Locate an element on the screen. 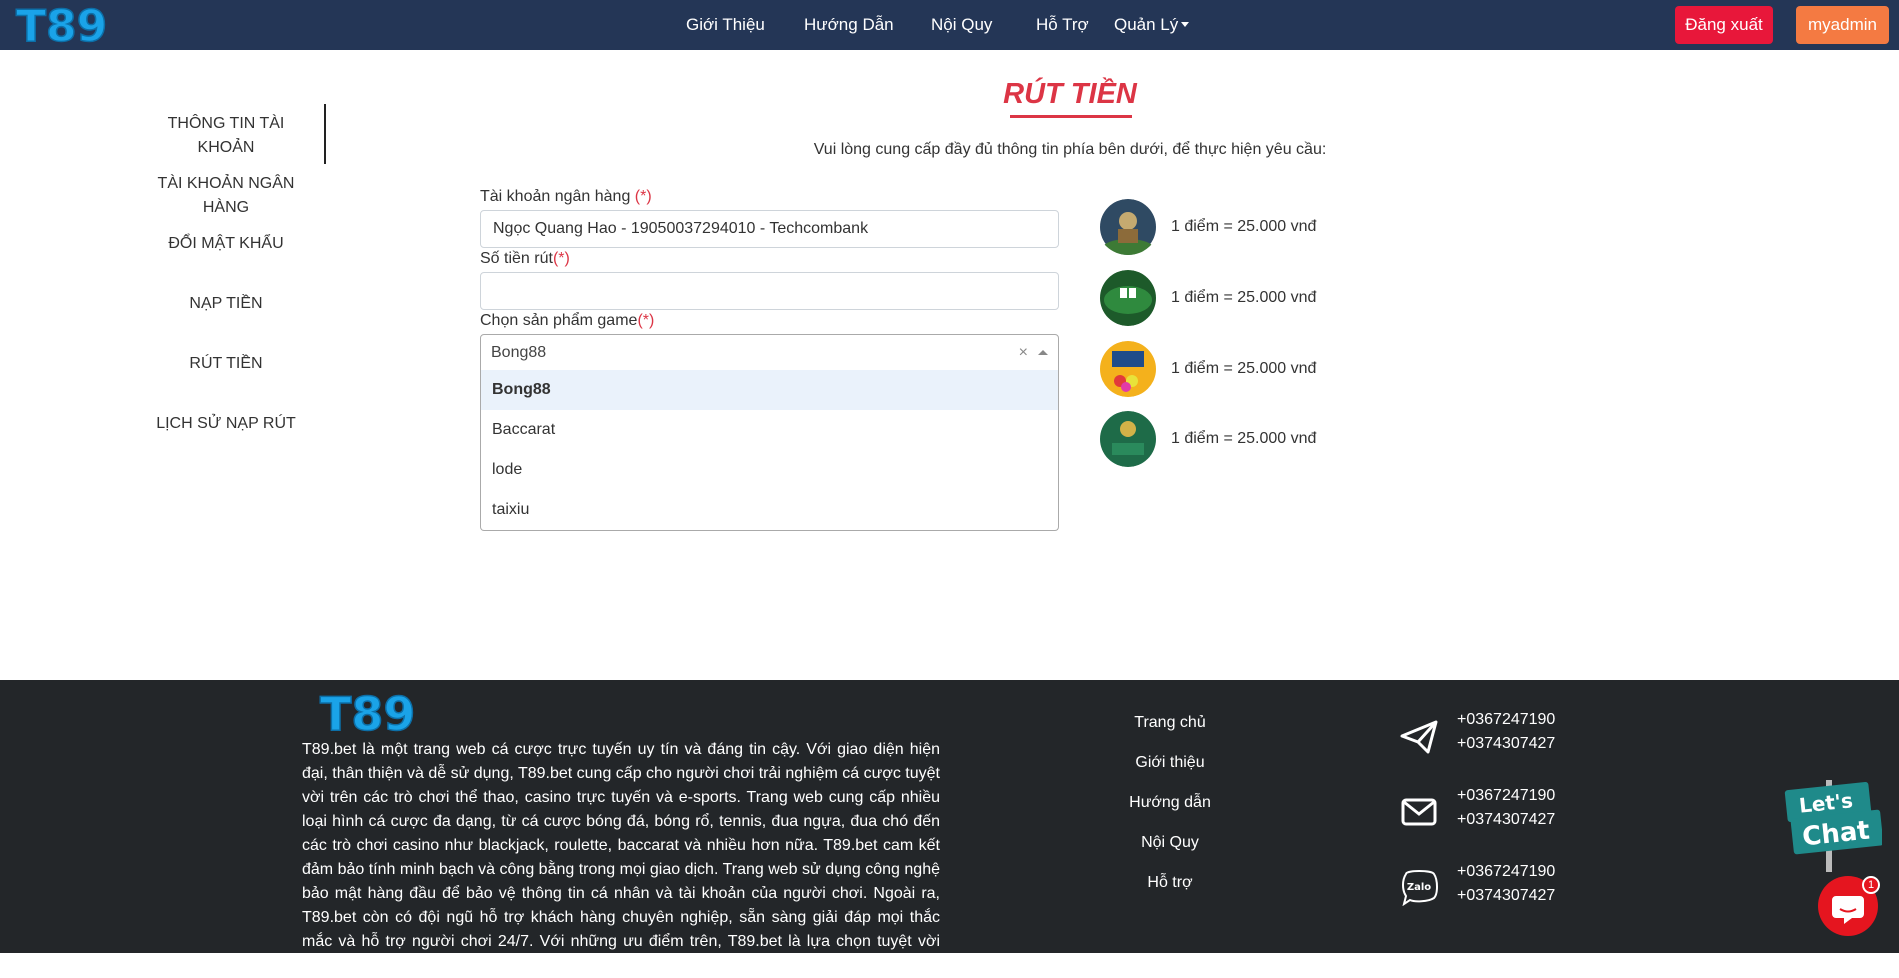  game-option: Bong88 is located at coordinates (769, 390).